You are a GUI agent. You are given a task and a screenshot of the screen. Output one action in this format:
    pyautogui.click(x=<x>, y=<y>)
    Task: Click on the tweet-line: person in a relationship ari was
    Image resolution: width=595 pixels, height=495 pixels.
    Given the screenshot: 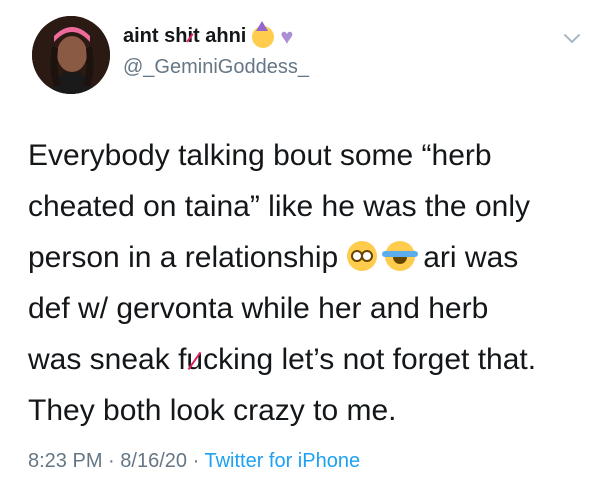 What is the action you would take?
    pyautogui.click(x=300, y=257)
    